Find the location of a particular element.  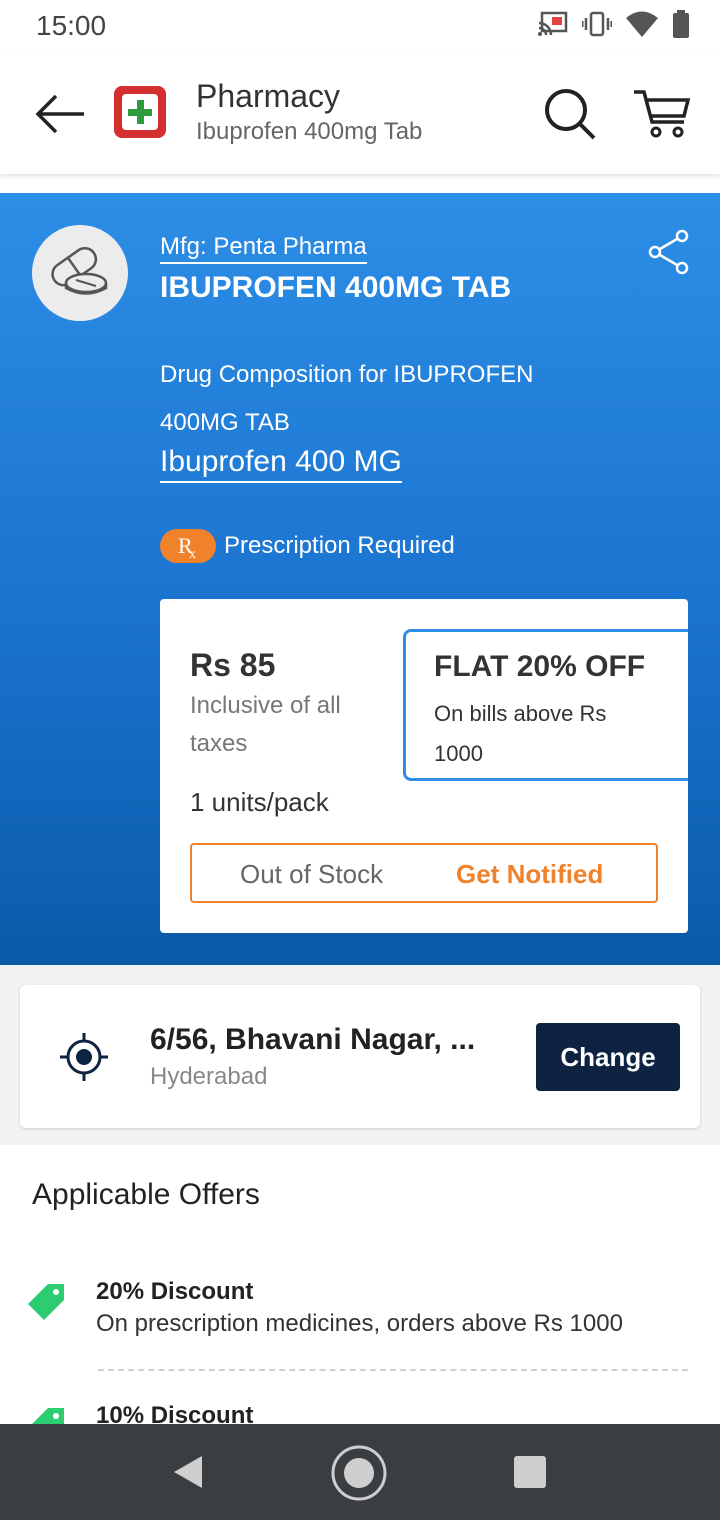

pills-icon is located at coordinates (79, 270).